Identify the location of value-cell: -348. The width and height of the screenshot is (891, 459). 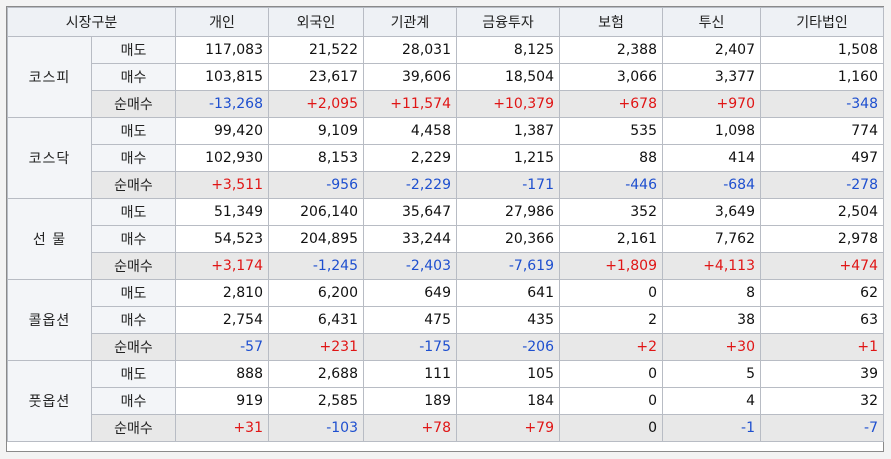
(822, 104).